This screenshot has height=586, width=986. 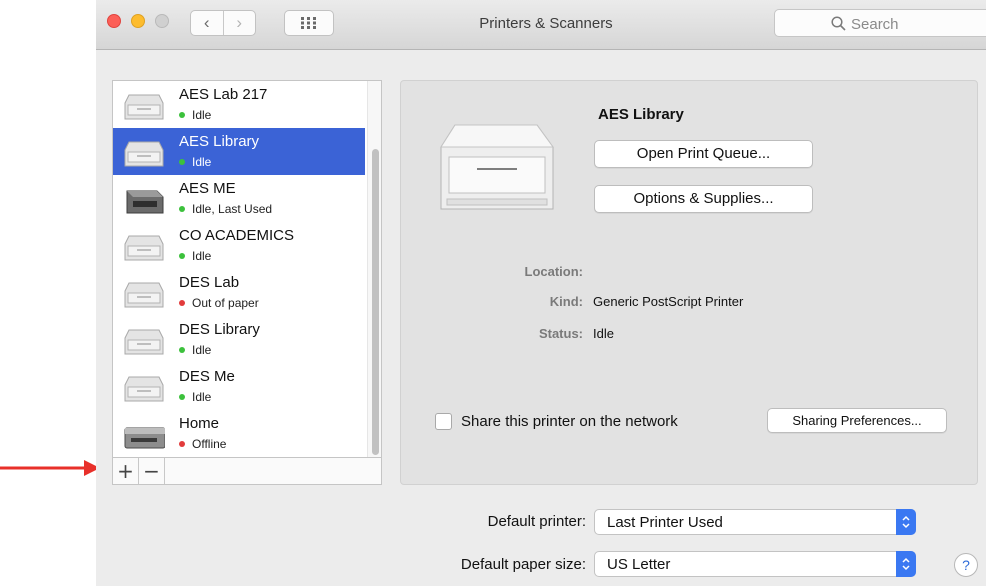 I want to click on printer-status-text: Out of paper, so click(x=225, y=303).